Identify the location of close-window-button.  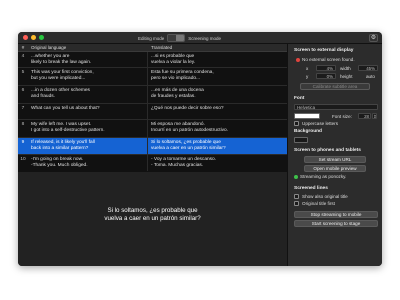
(25, 37).